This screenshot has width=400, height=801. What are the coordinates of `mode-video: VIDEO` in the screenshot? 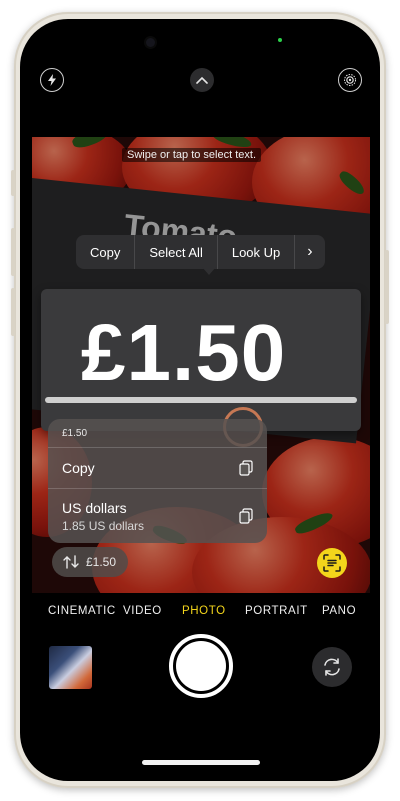 It's located at (142, 611).